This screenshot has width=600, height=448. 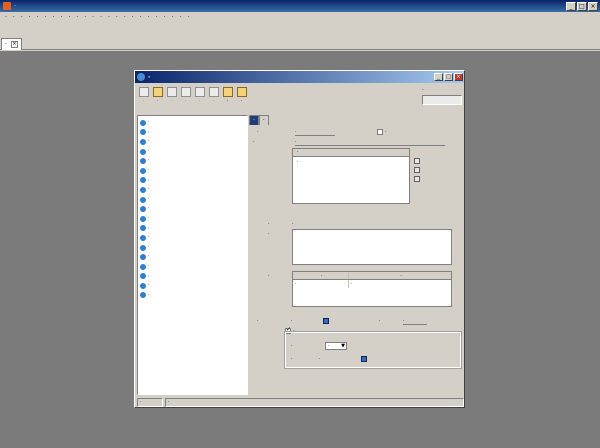 I want to click on prompt-name-label: ·, so click(x=254, y=142).